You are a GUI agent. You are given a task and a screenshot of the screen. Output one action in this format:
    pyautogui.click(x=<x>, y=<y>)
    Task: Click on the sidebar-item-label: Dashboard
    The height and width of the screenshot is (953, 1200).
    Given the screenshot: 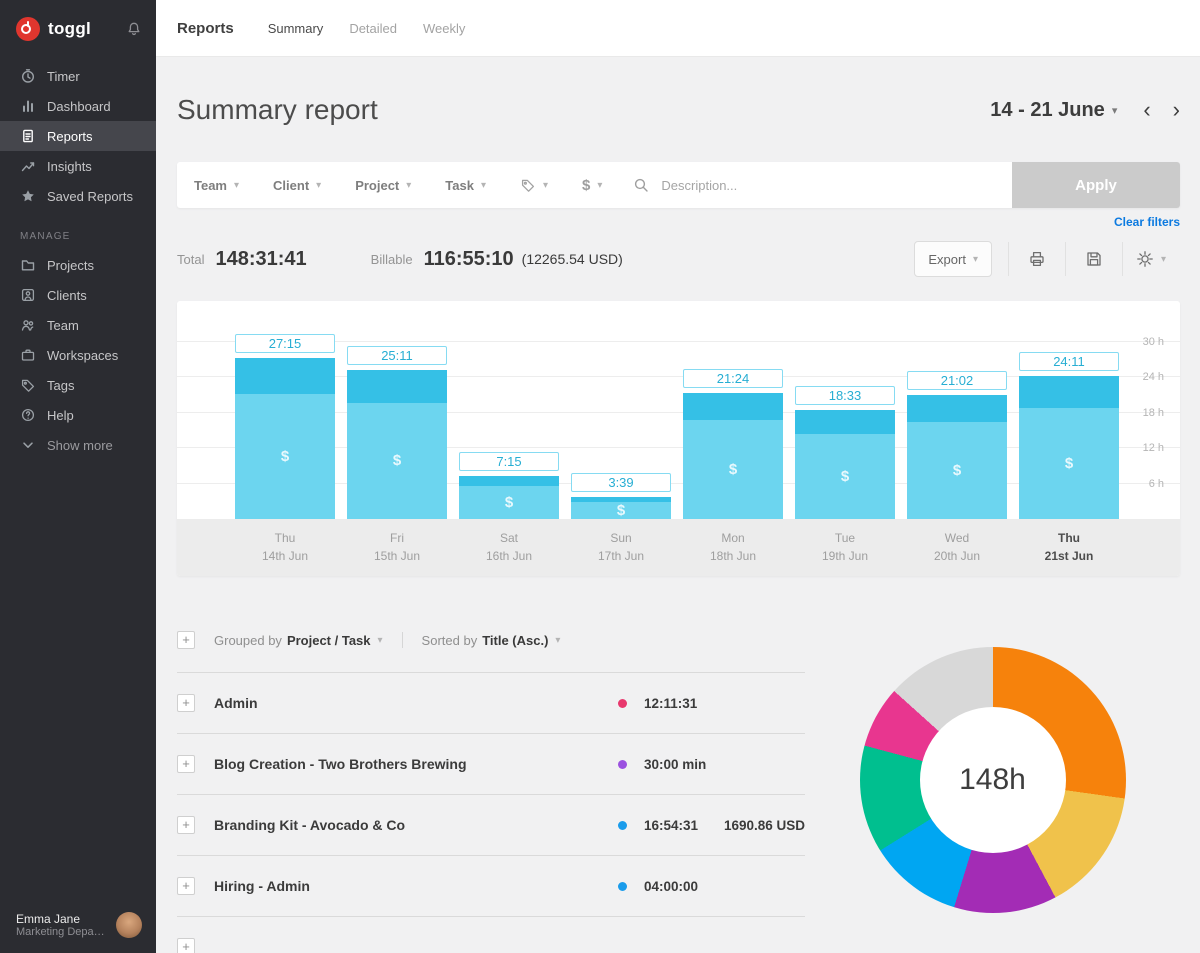 What is the action you would take?
    pyautogui.click(x=79, y=106)
    